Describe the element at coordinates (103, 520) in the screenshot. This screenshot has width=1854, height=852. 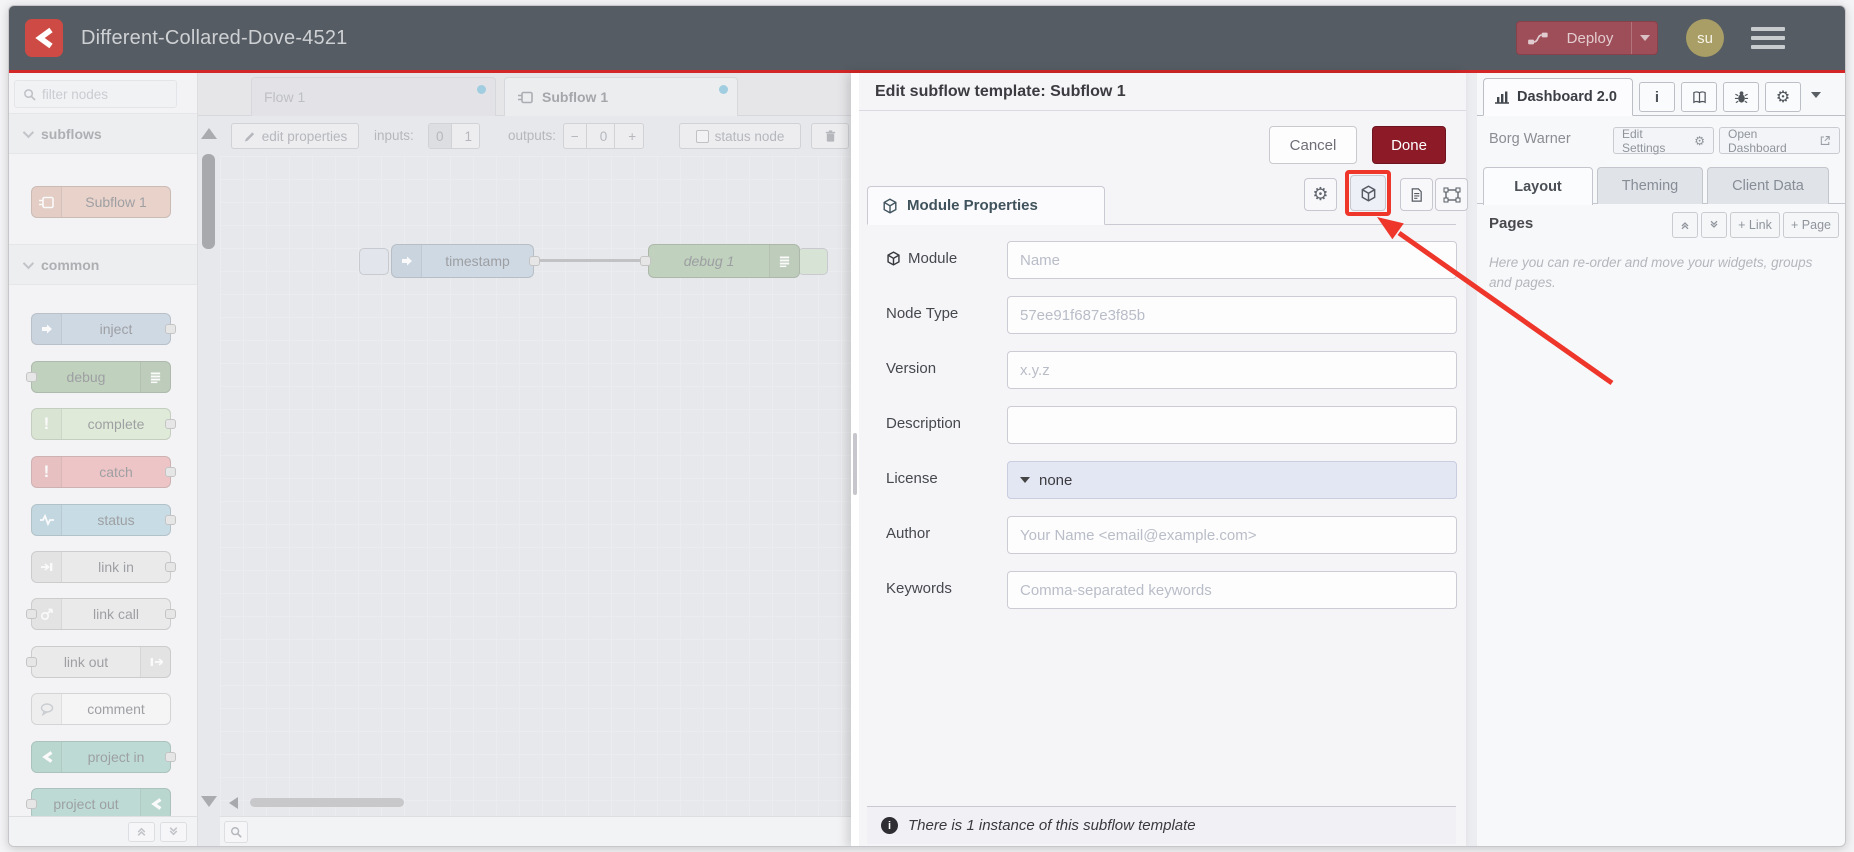
I see `palette-node-status: status` at that location.